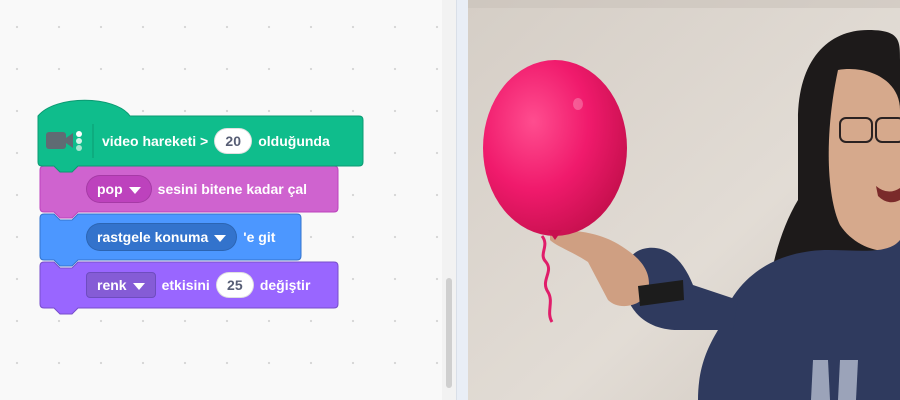  What do you see at coordinates (153, 237) in the screenshot?
I see `goto-target-value: rastgele konuma` at bounding box center [153, 237].